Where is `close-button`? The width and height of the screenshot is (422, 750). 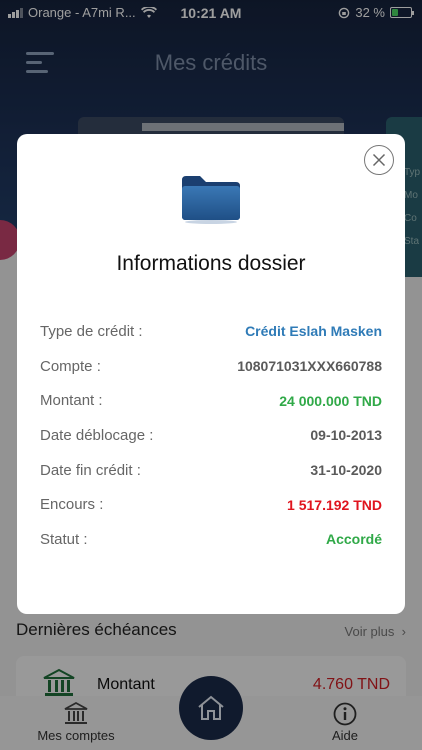 close-button is located at coordinates (379, 160).